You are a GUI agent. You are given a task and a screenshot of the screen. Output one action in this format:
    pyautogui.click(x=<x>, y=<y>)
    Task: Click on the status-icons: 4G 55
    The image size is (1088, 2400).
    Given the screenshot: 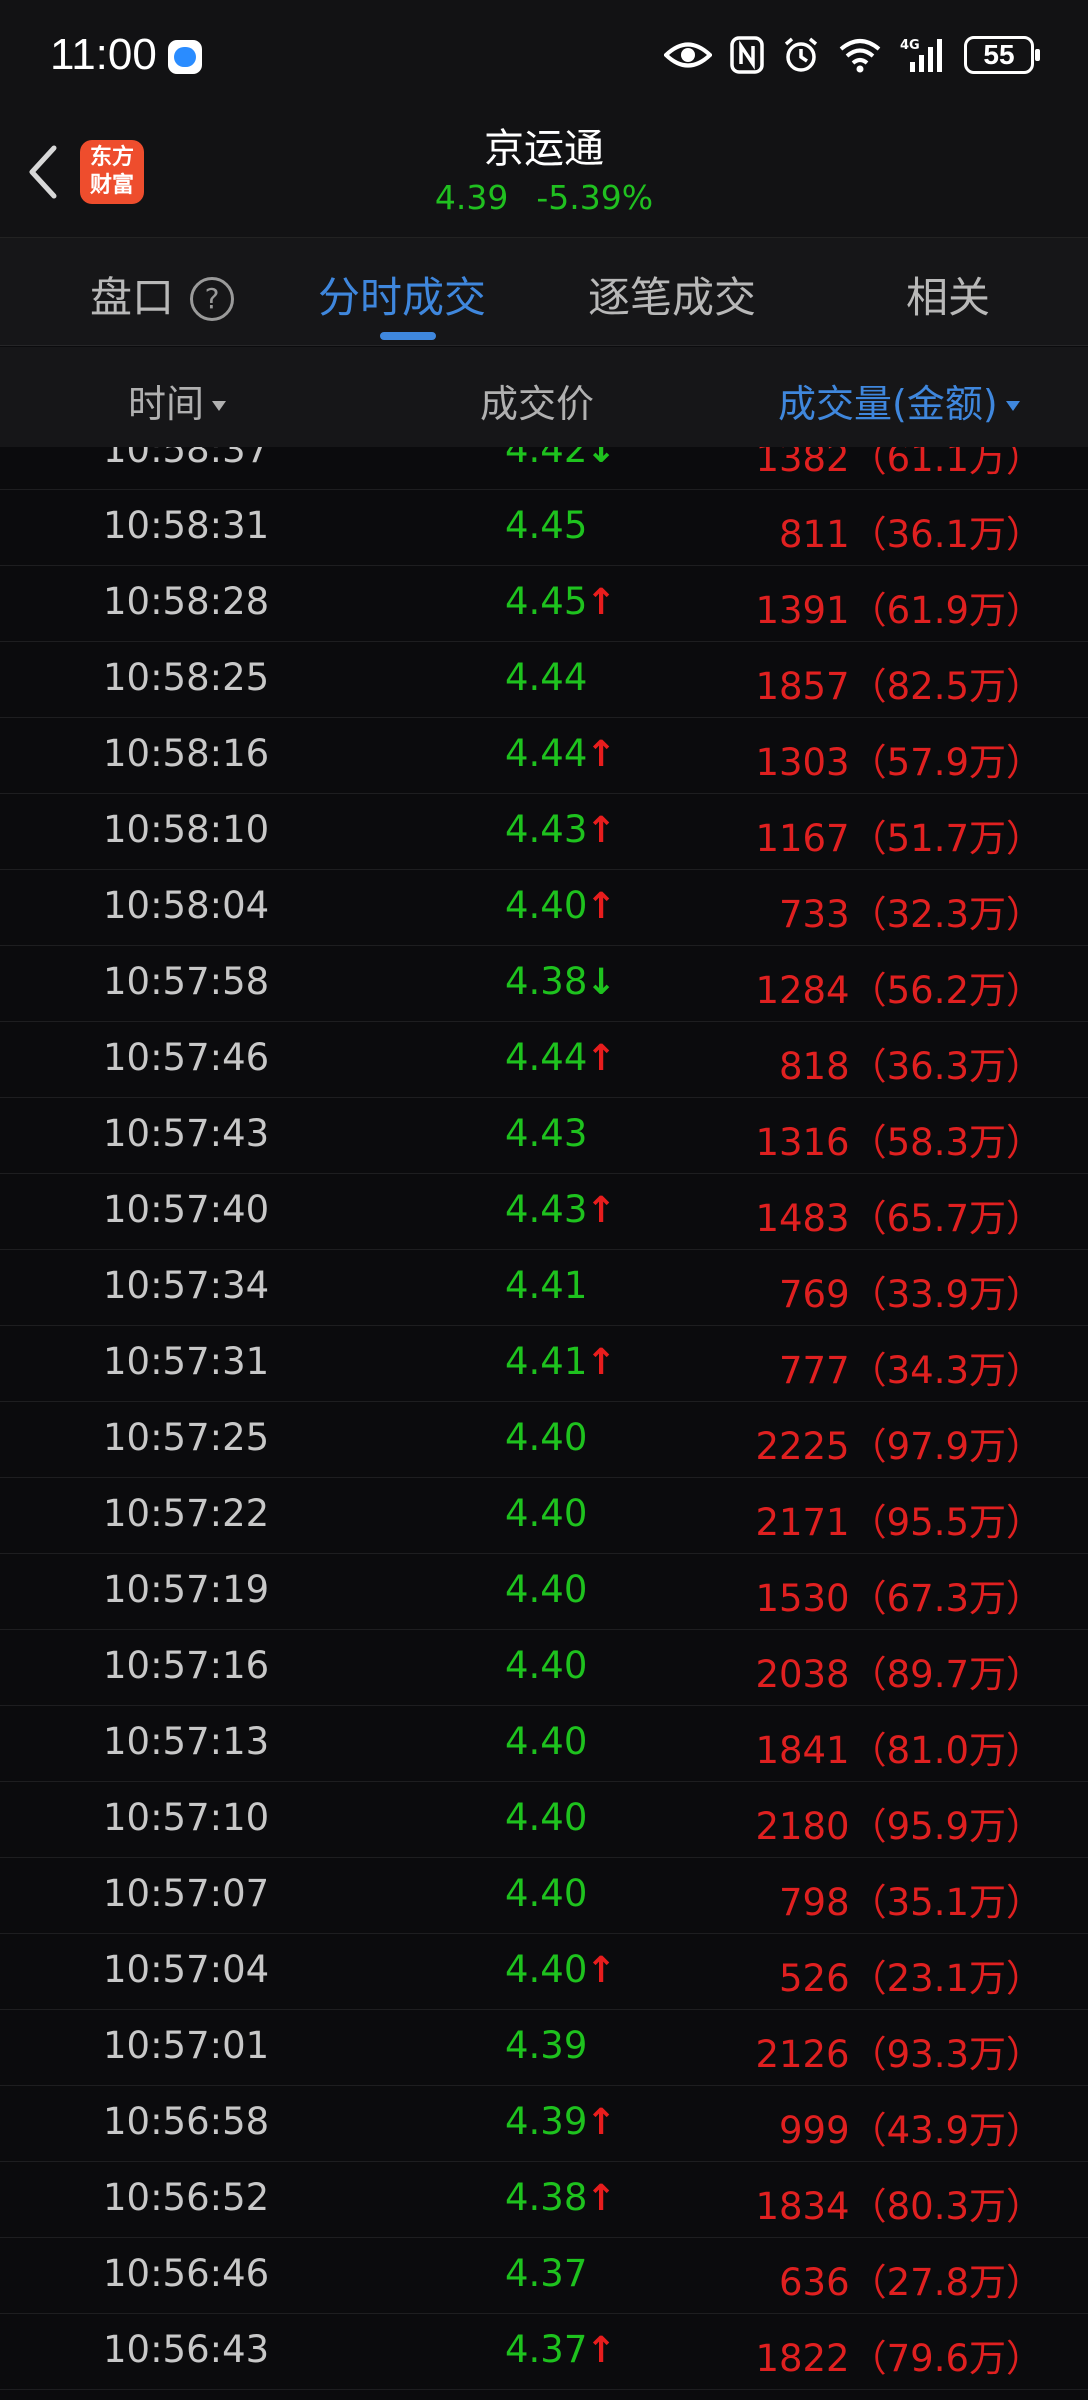 What is the action you would take?
    pyautogui.click(x=852, y=55)
    